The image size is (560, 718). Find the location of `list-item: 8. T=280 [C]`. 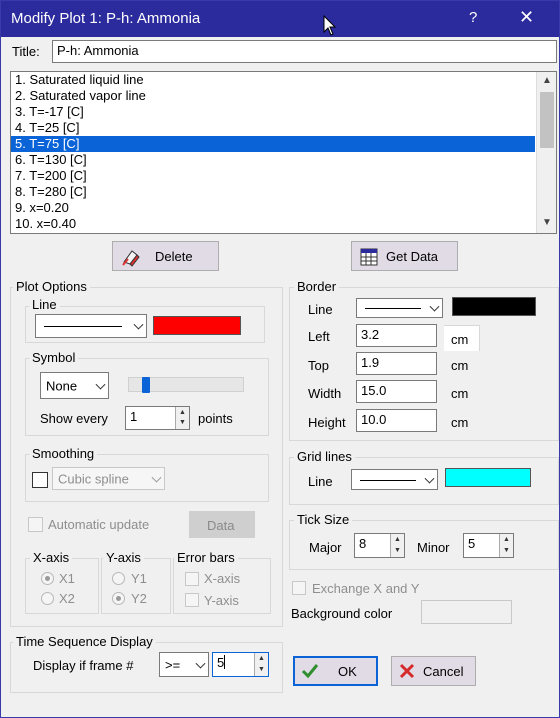

list-item: 8. T=280 [C] is located at coordinates (273, 192).